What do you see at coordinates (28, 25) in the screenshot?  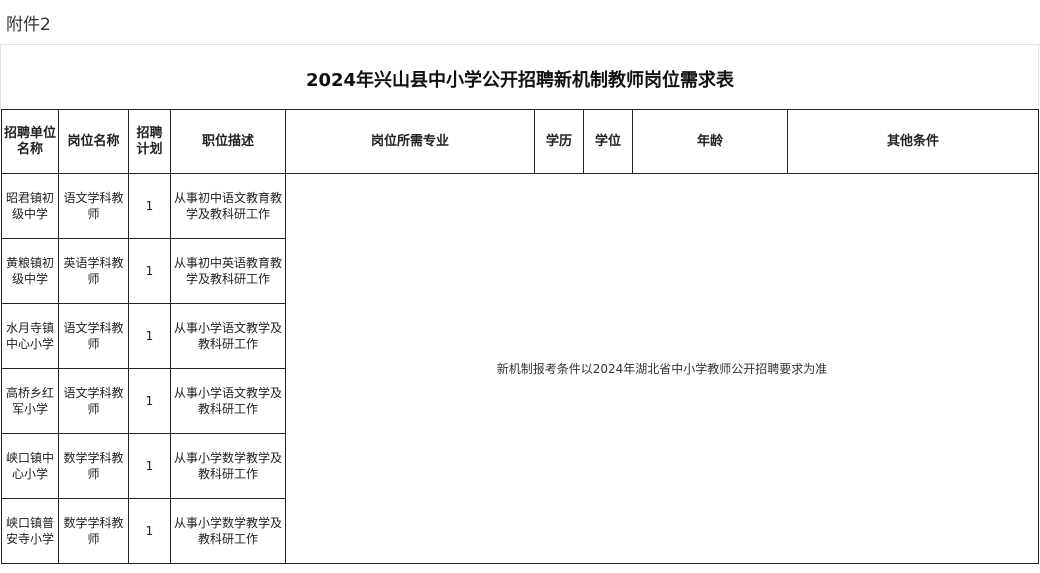 I see `attachment-label: 附件2` at bounding box center [28, 25].